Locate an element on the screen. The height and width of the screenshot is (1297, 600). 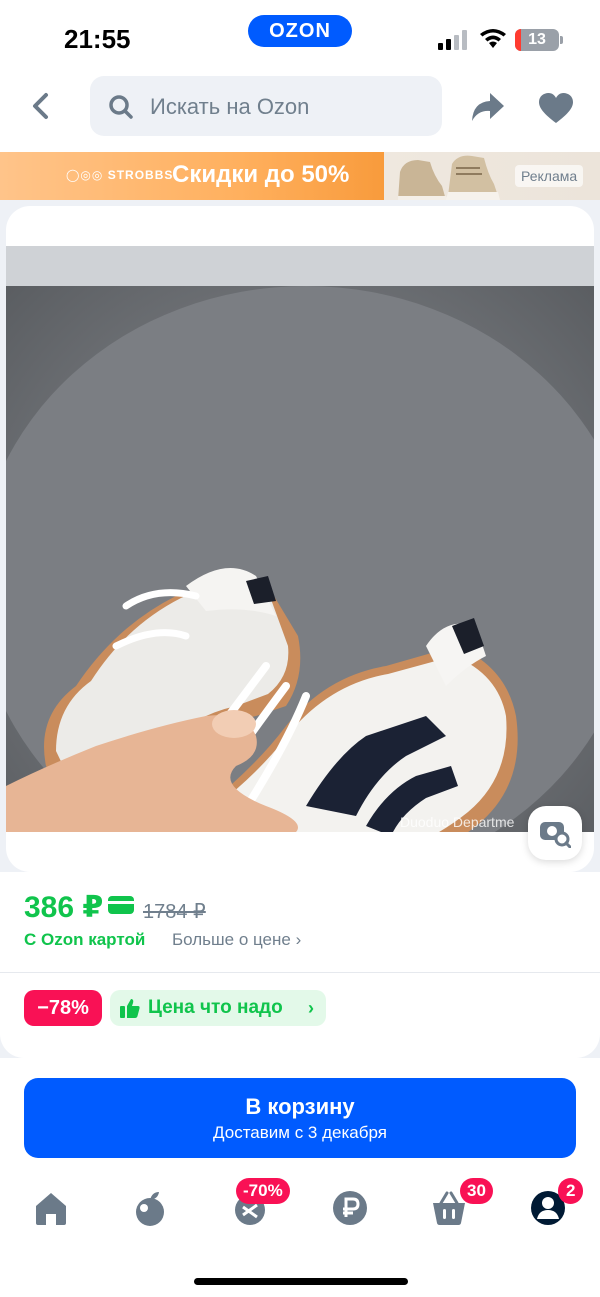
good-price-chip: Цена что надо › is located at coordinates (218, 1008).